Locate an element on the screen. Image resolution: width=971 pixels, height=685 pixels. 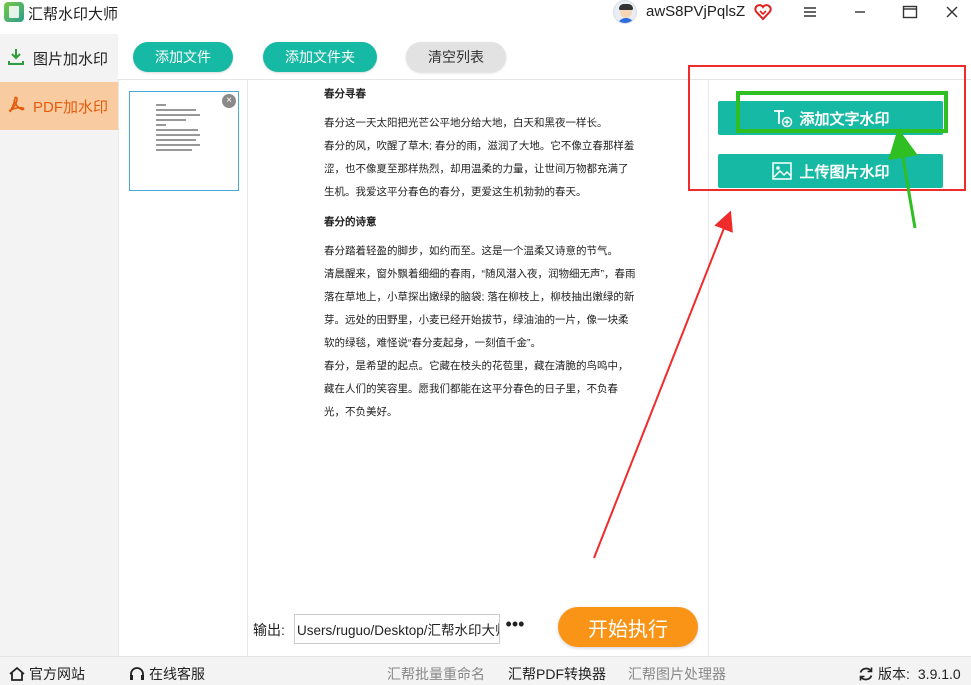
start-button: 开始执行 is located at coordinates (628, 627).